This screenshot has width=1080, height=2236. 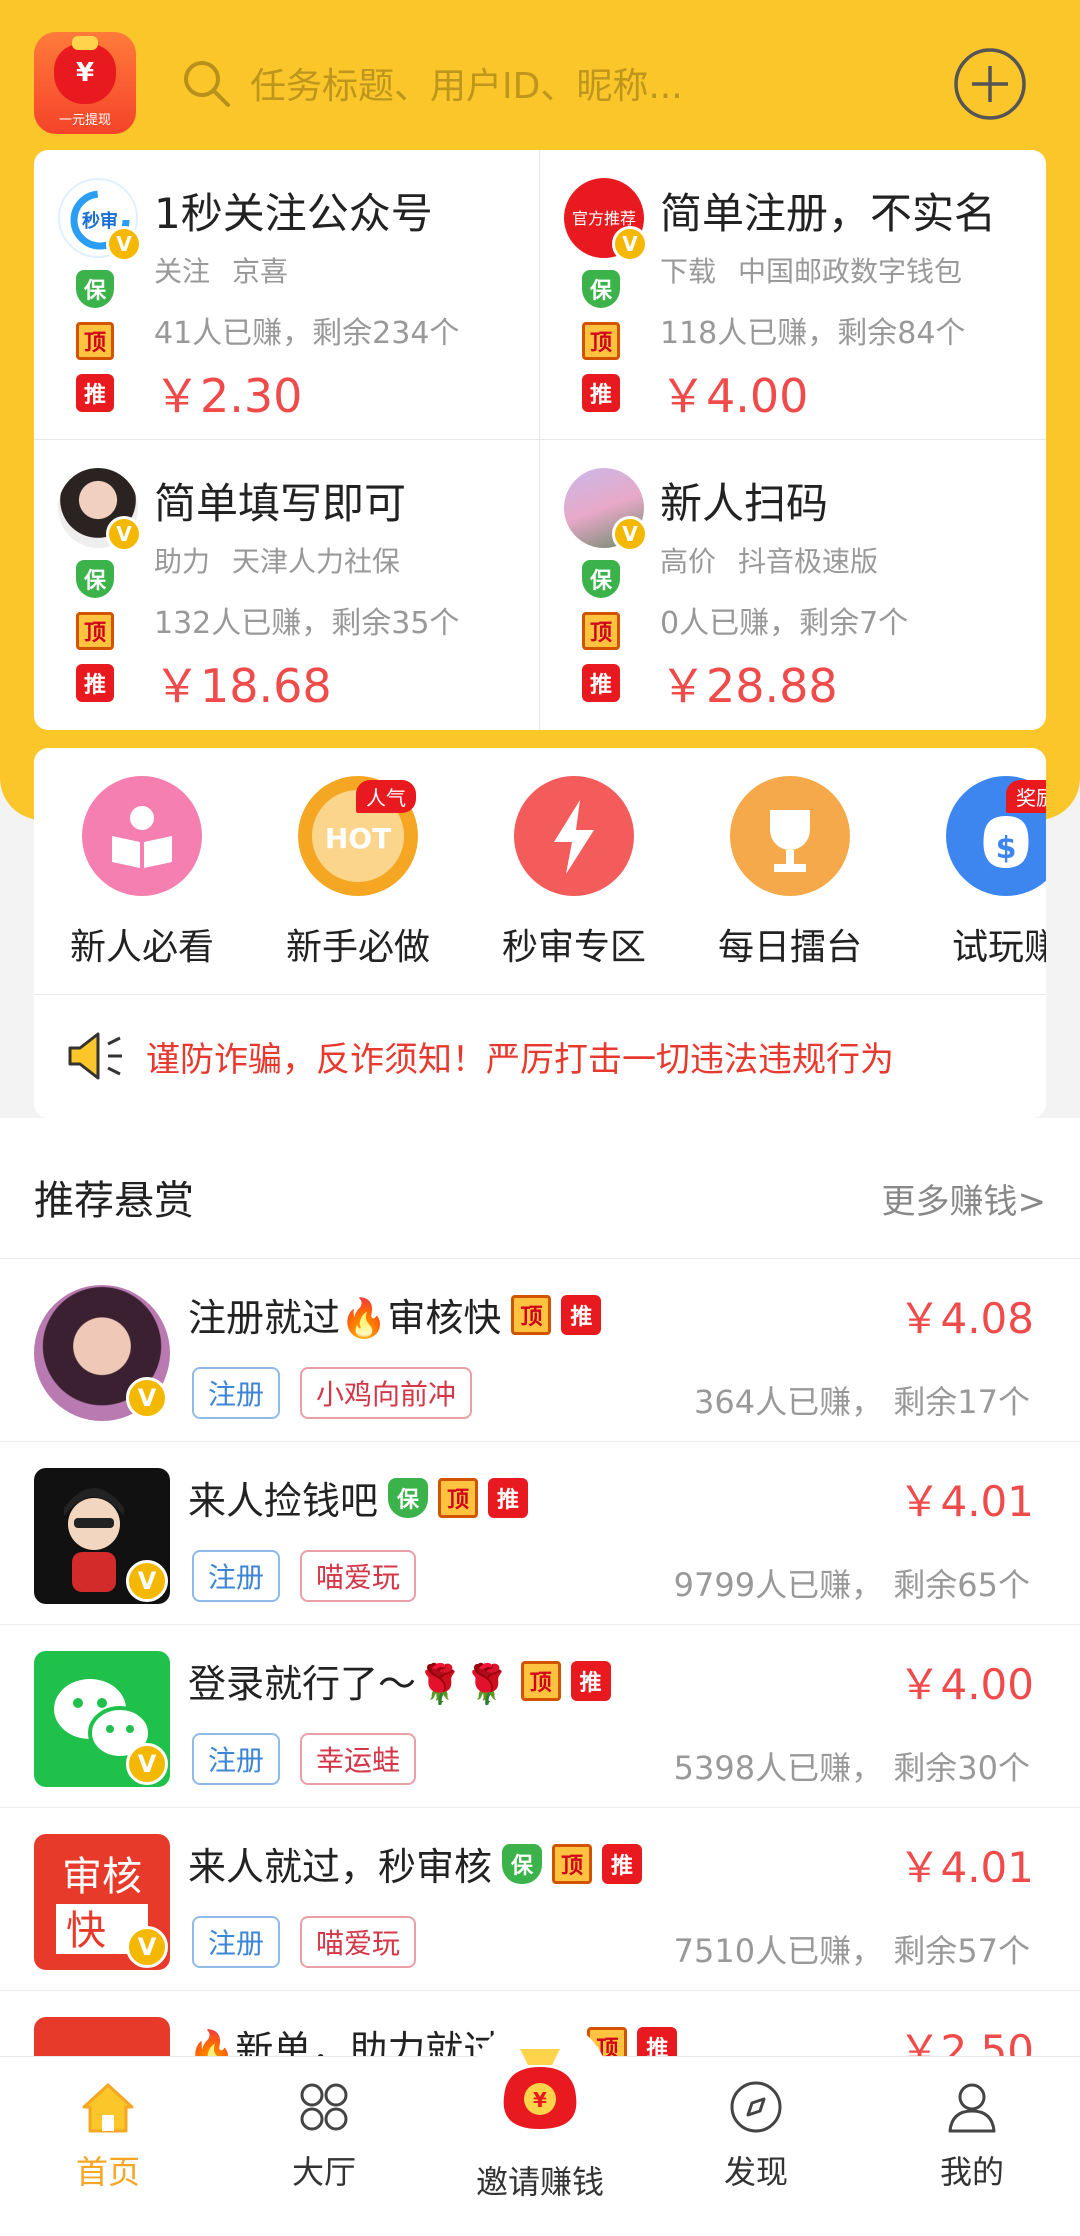 What do you see at coordinates (358, 1759) in the screenshot?
I see `task-app-tag: 幸运蛙` at bounding box center [358, 1759].